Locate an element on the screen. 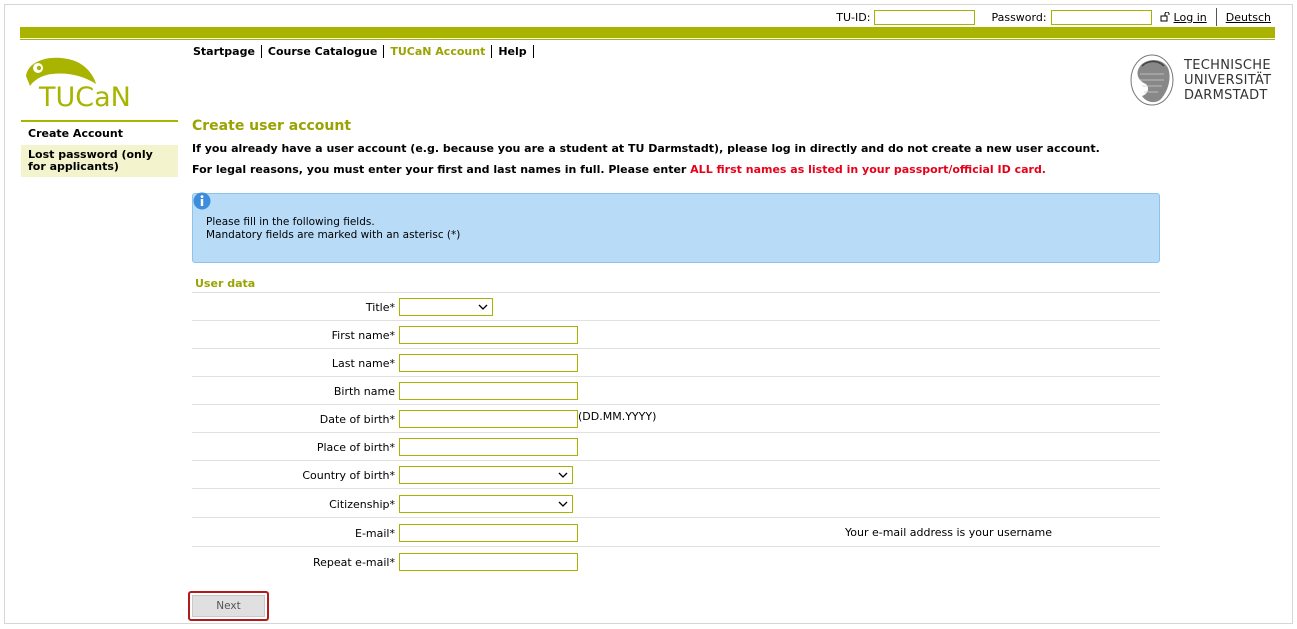 The height and width of the screenshot is (629, 1297). first-name-label: First name* is located at coordinates (363, 335).